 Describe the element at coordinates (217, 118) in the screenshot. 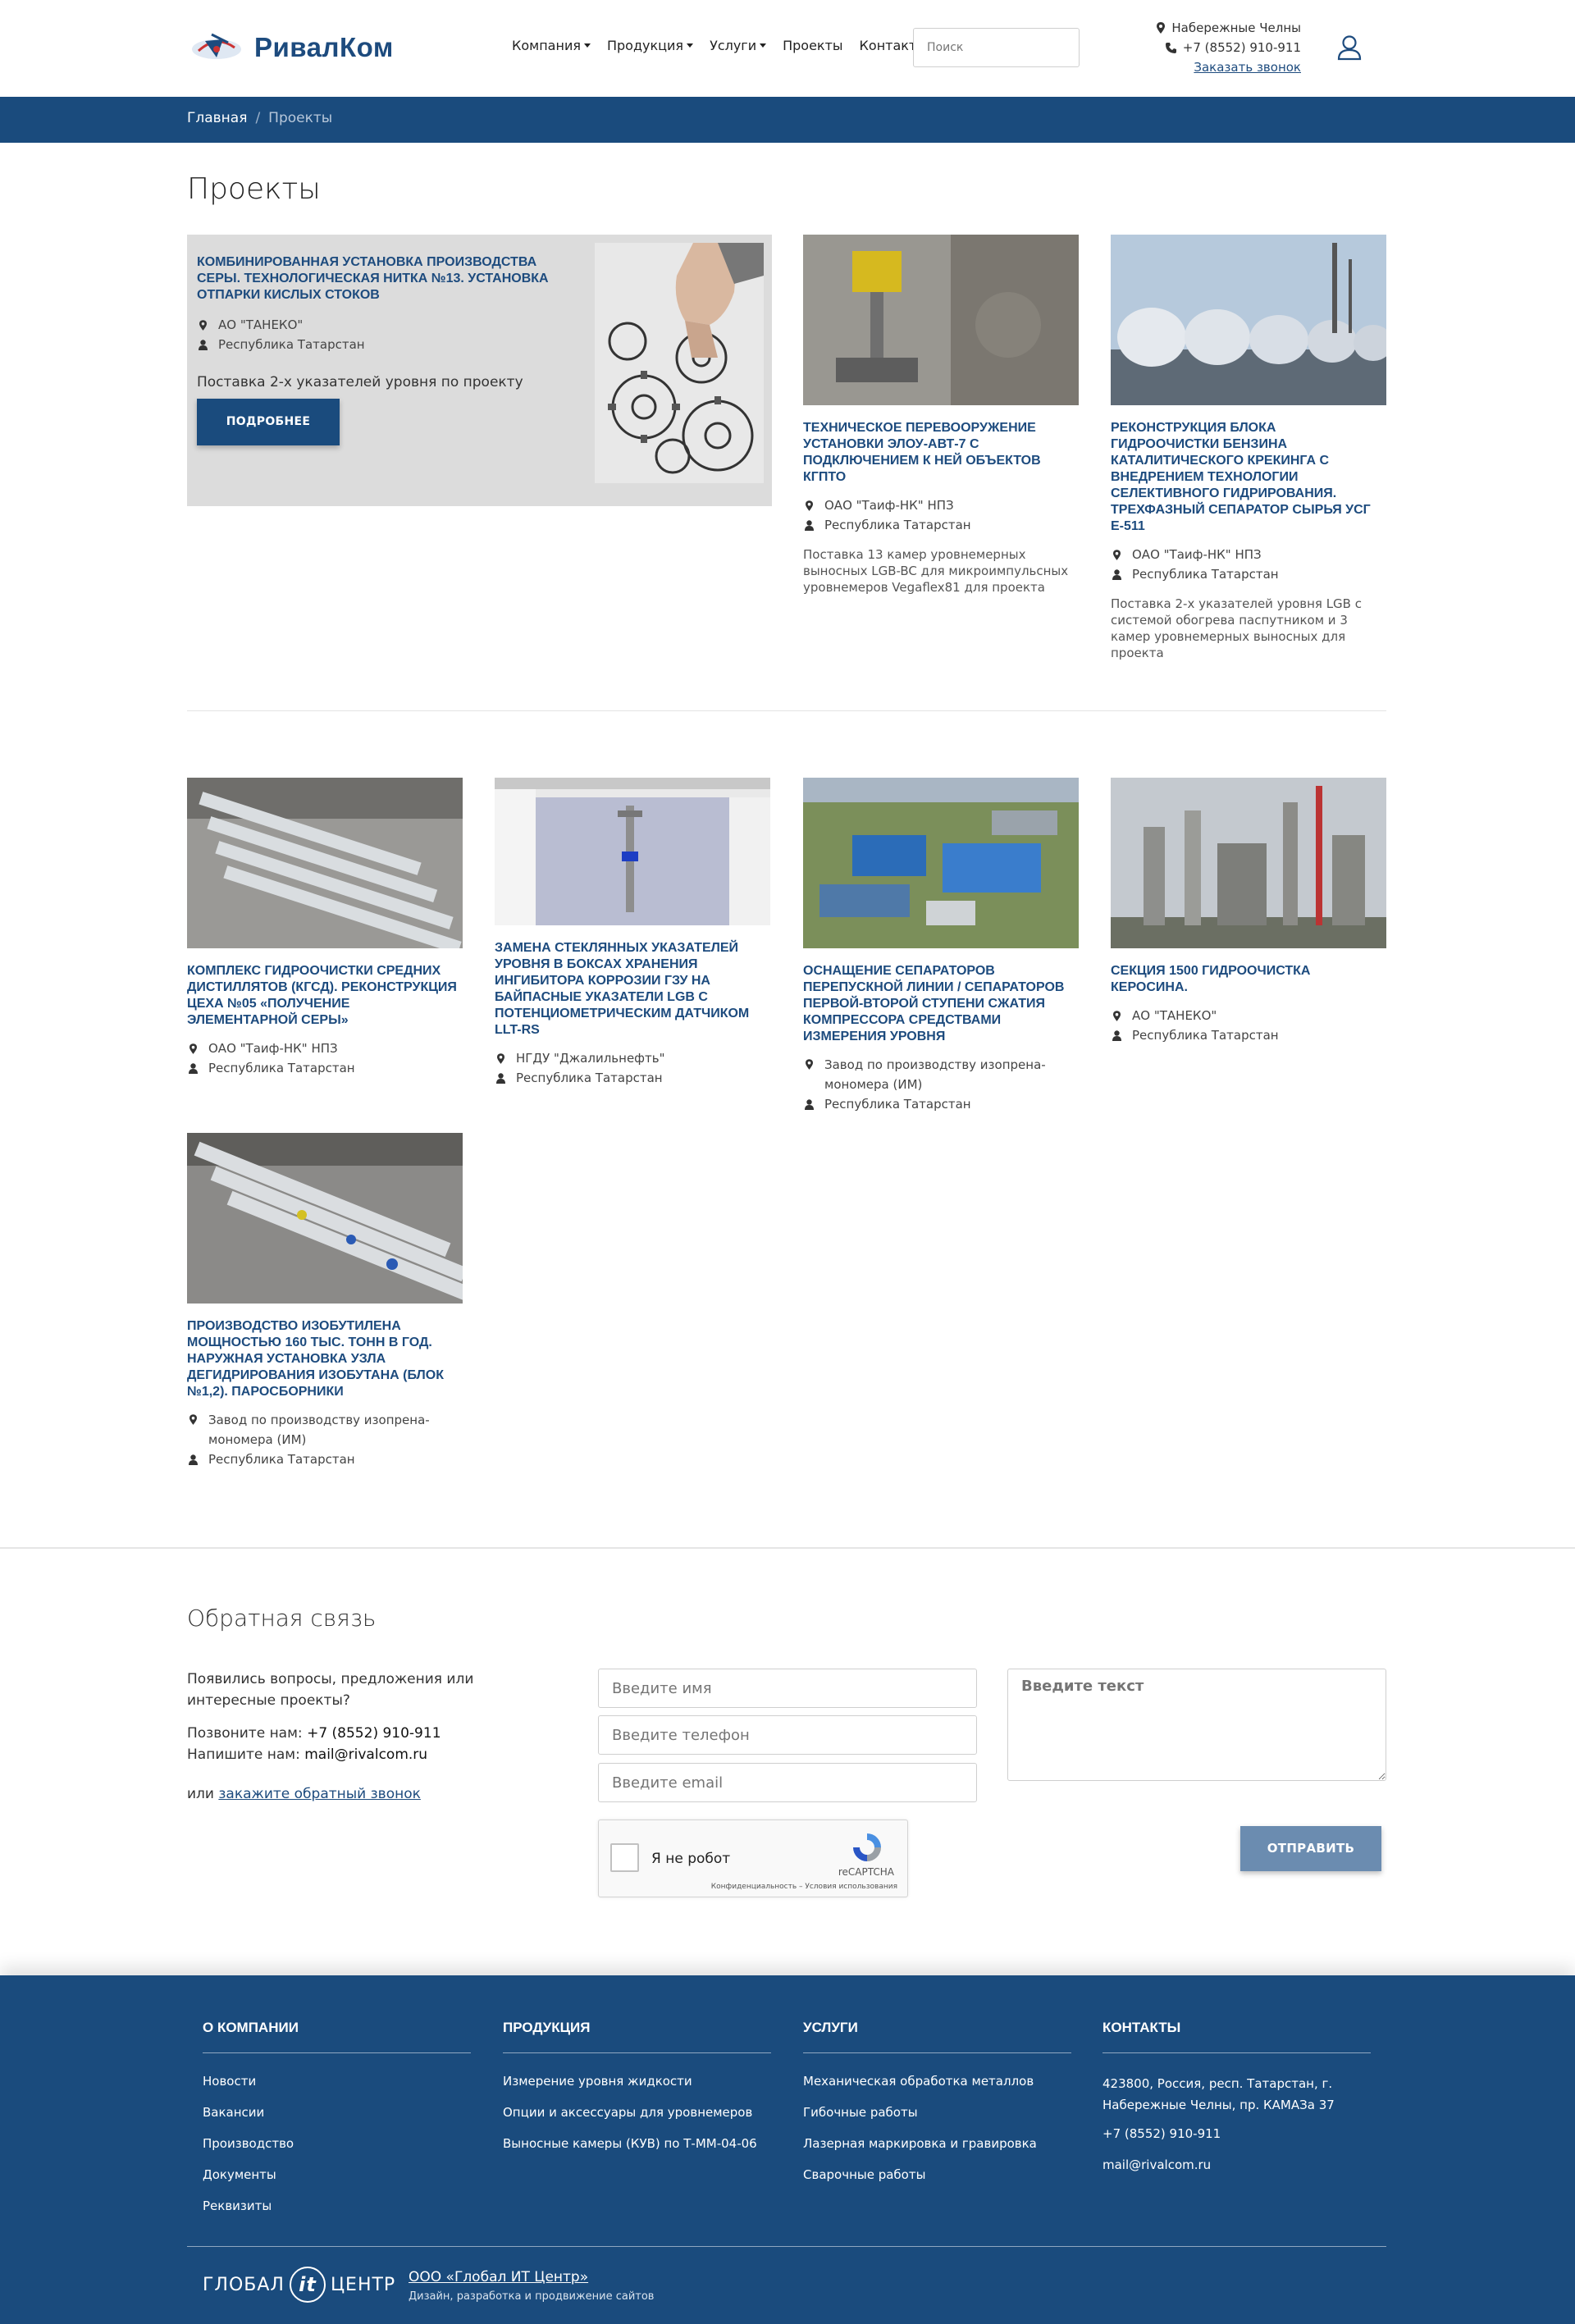

I see `breadcrumb-home: Главная` at that location.